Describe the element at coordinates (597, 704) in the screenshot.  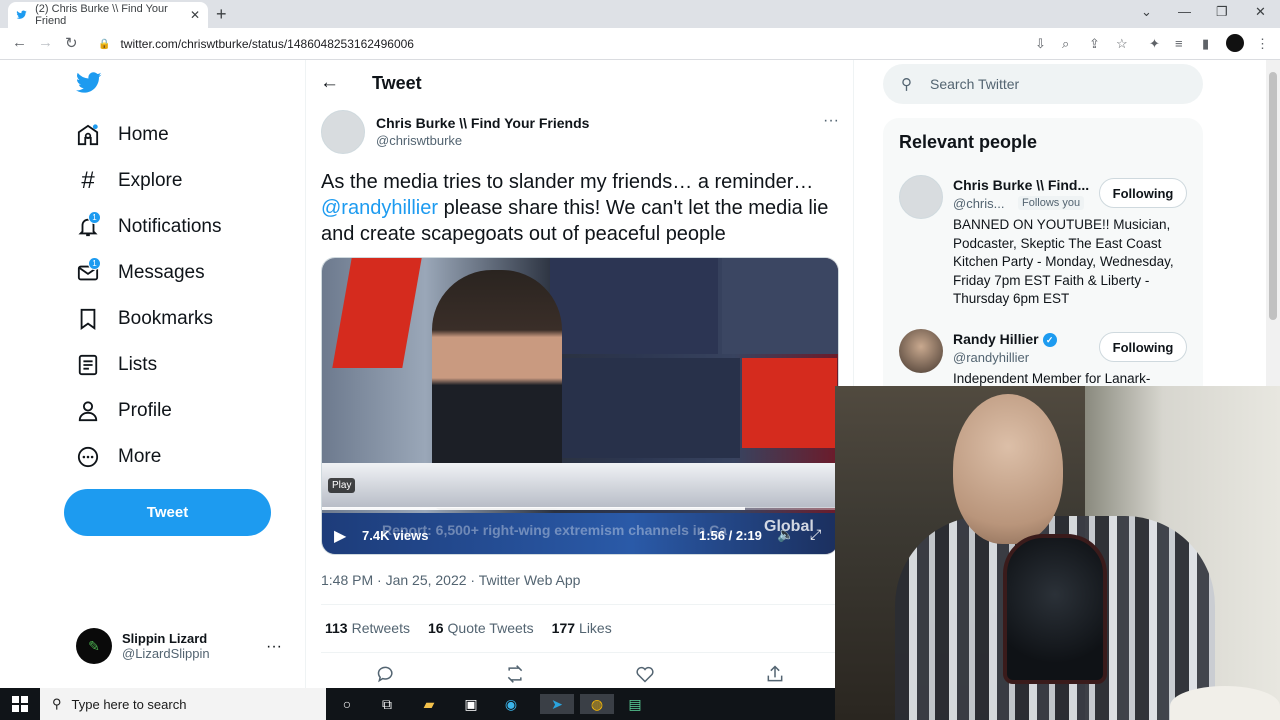
I see `chrome-icon: ◍` at that location.